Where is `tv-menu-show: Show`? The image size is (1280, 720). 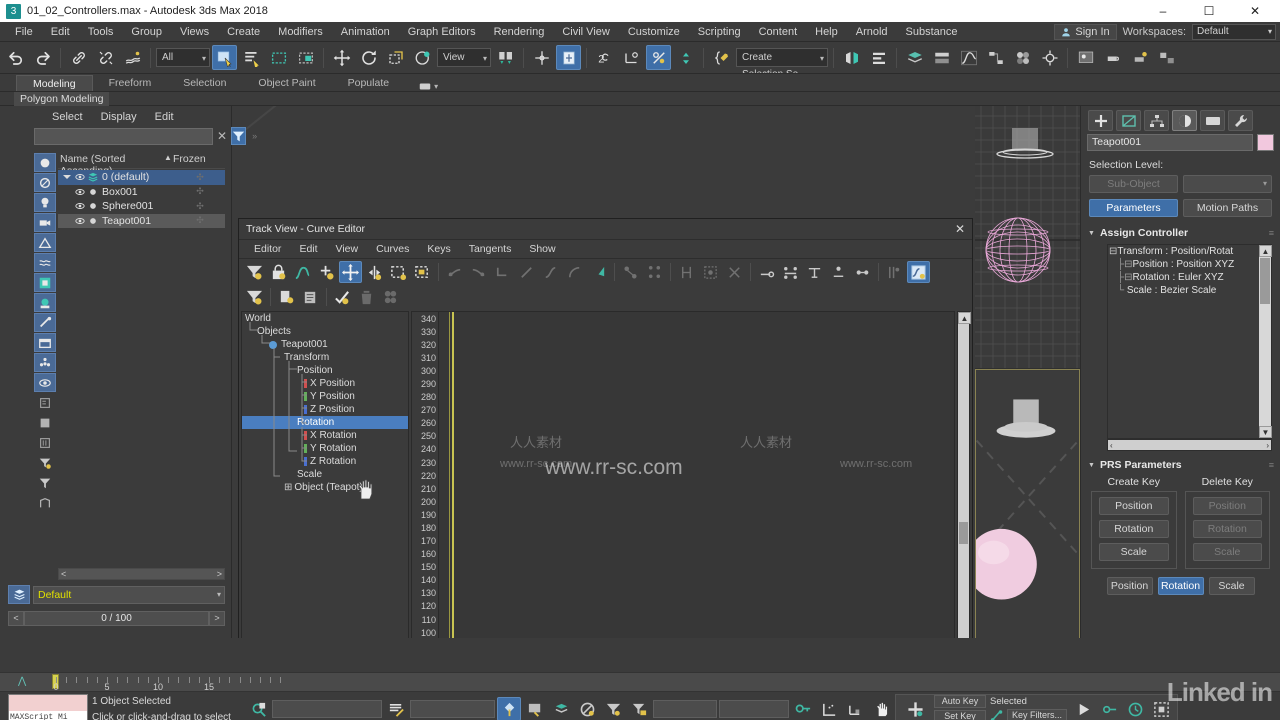 tv-menu-show: Show is located at coordinates (542, 249).